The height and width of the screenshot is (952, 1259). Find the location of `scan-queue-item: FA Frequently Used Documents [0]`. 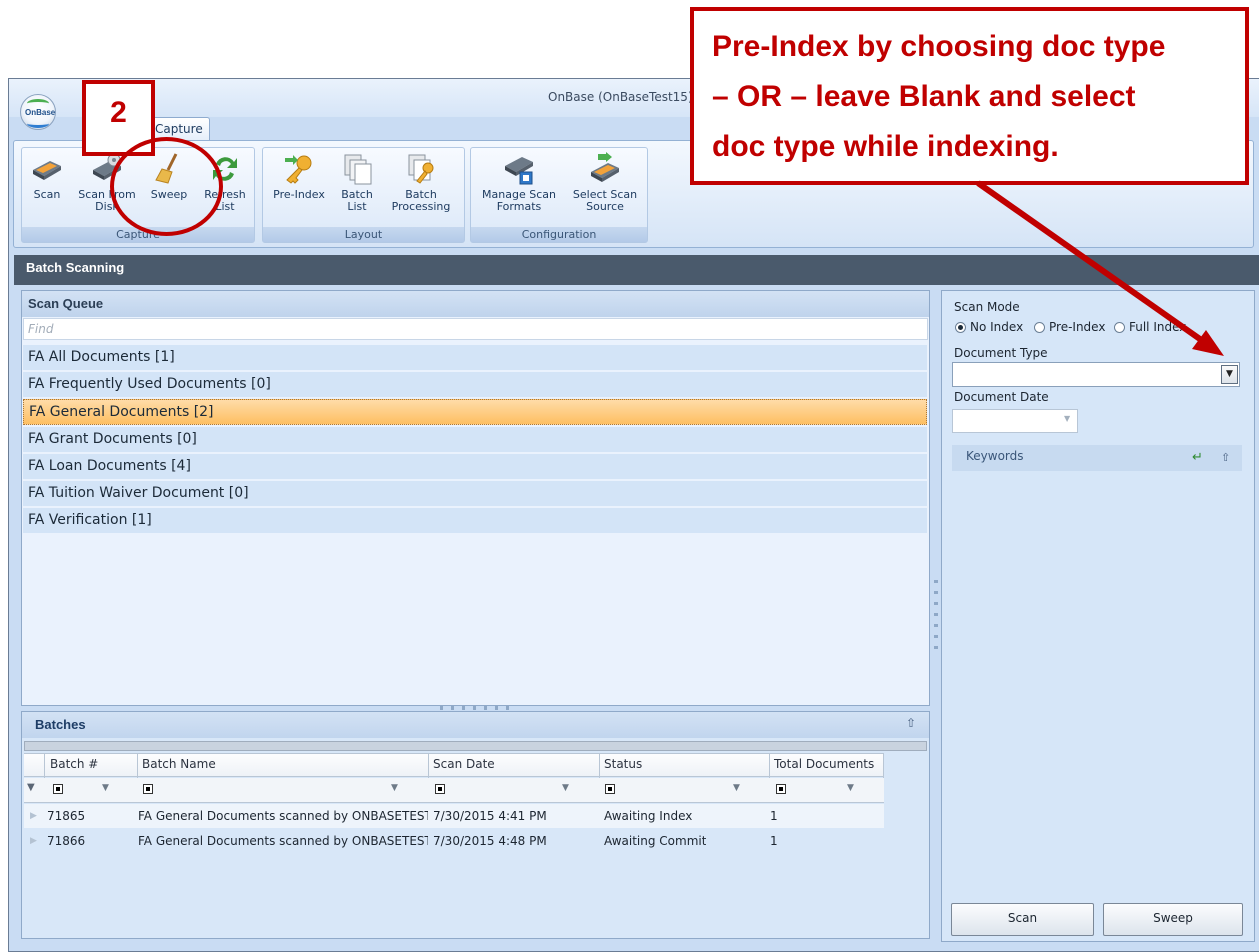

scan-queue-item: FA Frequently Used Documents [0] is located at coordinates (475, 385).